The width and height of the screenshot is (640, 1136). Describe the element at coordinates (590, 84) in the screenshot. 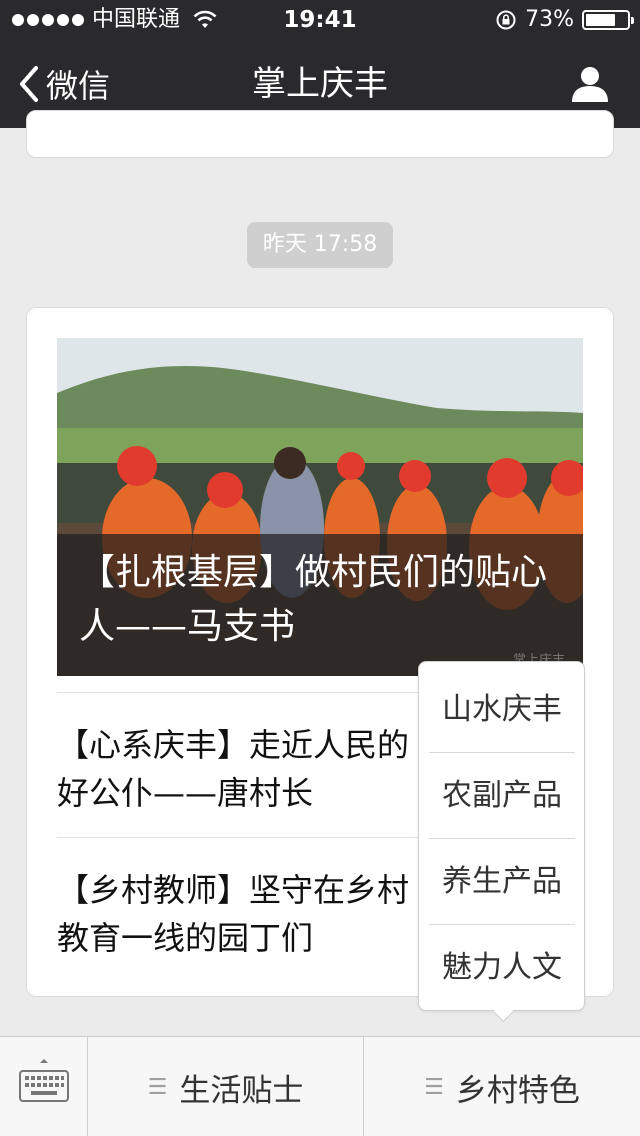

I see `profile-icon` at that location.